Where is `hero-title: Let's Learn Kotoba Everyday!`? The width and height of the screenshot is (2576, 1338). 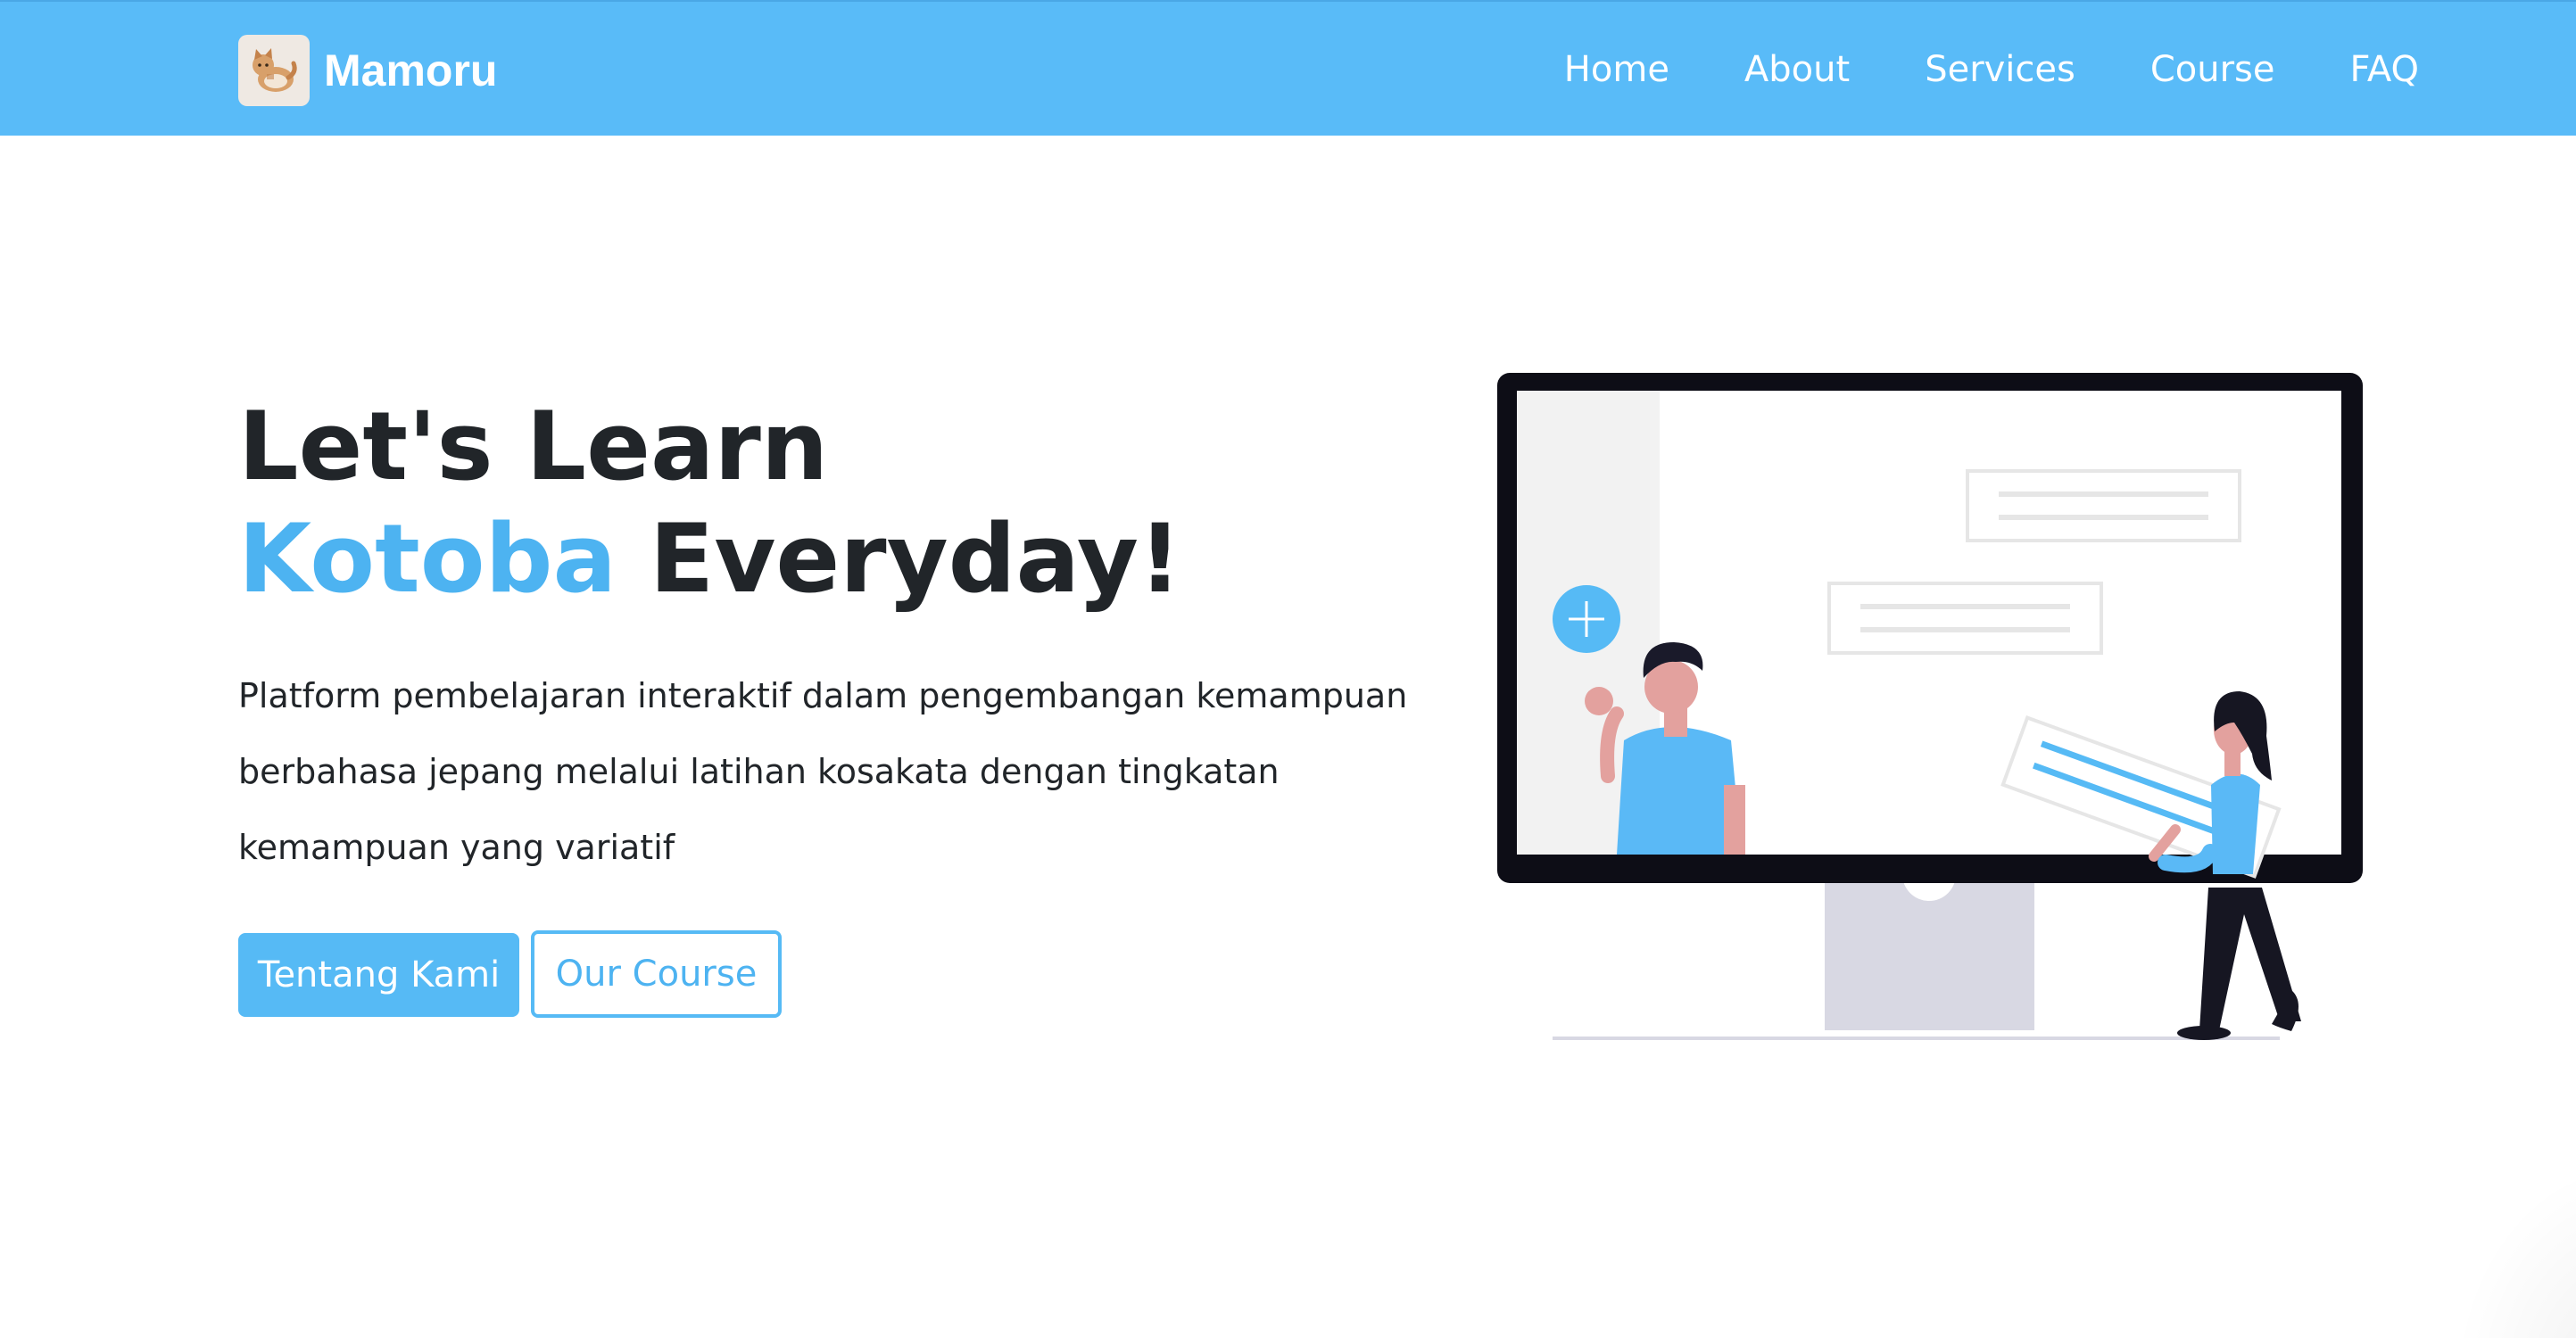
hero-title: Let's Learn Kotoba Everyday! is located at coordinates (709, 503).